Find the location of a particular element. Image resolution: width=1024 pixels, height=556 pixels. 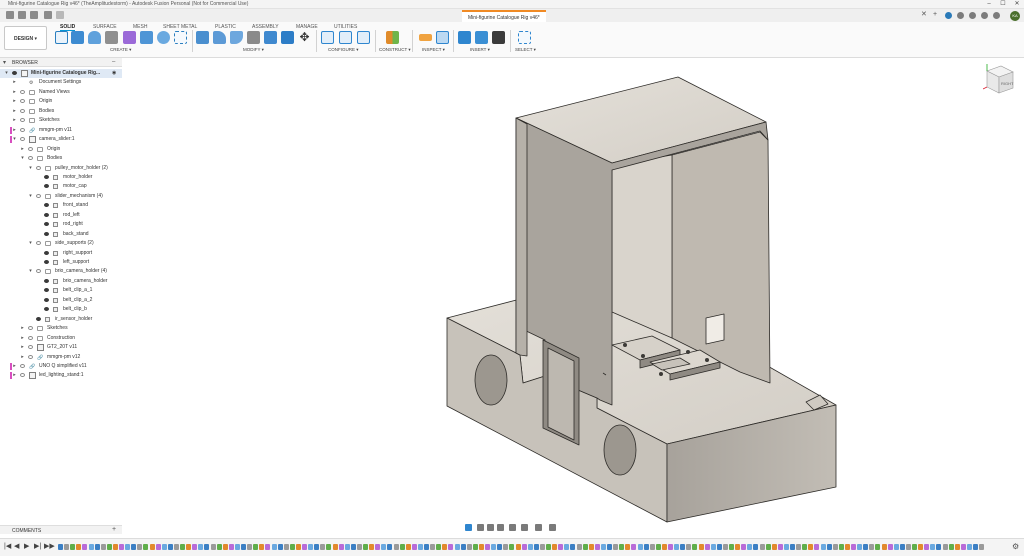

activate-radio-icon: ◉ is located at coordinates (114, 73).